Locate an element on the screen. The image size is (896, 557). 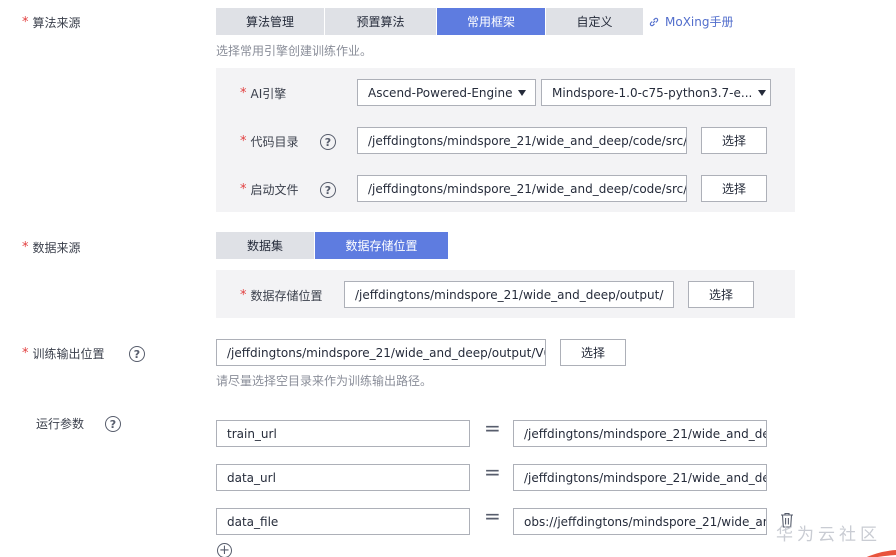
moxing-manual-link: MoXing手册 is located at coordinates (690, 21).